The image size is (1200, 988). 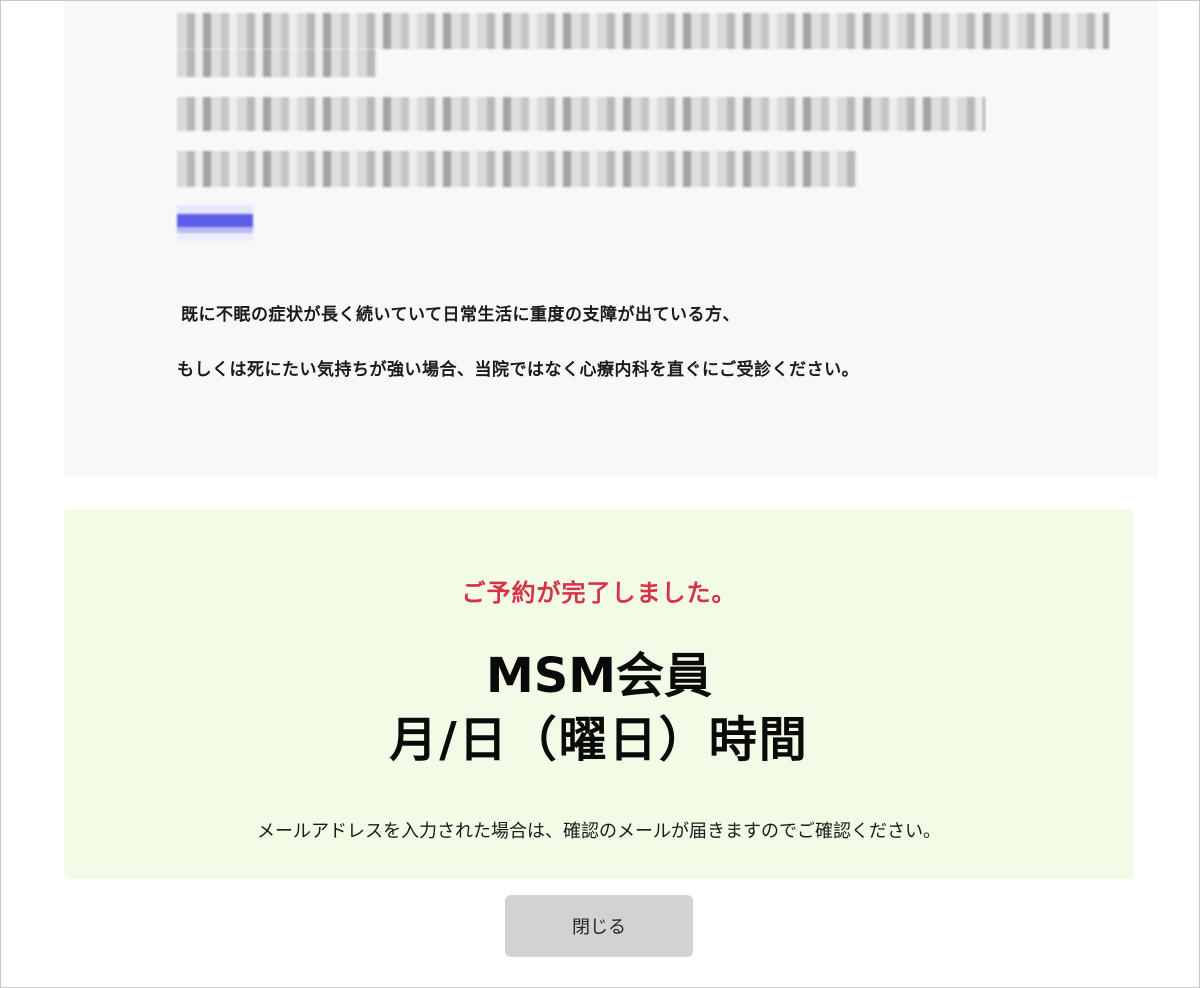 I want to click on reservation-complete-message: ご予約が完了しました。, so click(x=599, y=593).